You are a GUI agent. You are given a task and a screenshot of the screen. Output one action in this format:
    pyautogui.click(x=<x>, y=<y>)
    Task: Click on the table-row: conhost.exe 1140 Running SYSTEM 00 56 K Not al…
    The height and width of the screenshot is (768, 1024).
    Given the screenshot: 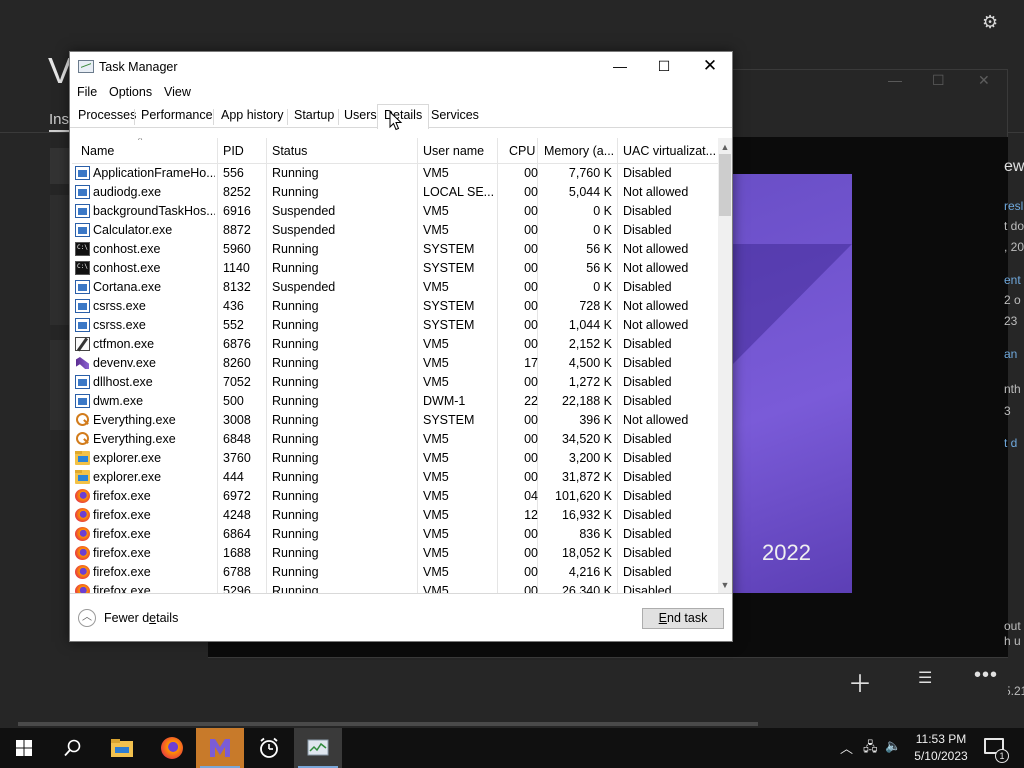 What is the action you would take?
    pyautogui.click(x=395, y=268)
    